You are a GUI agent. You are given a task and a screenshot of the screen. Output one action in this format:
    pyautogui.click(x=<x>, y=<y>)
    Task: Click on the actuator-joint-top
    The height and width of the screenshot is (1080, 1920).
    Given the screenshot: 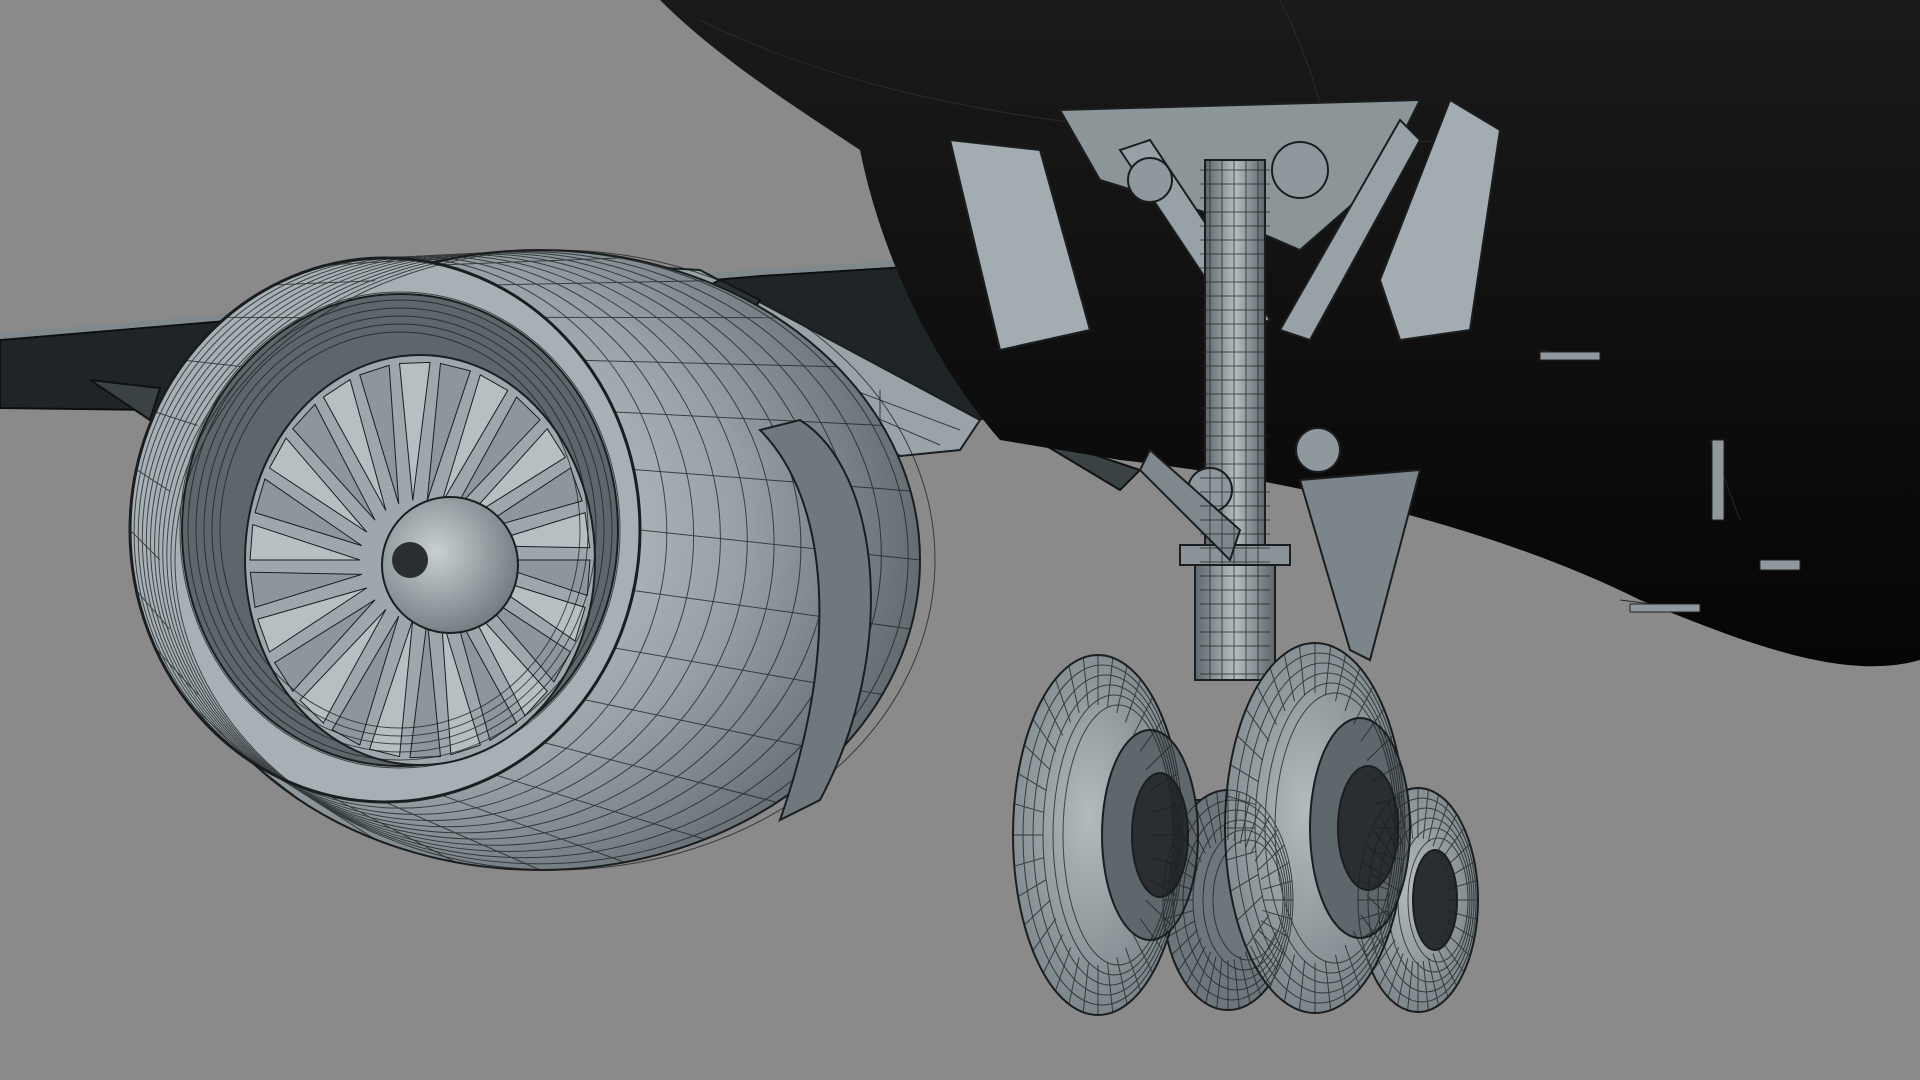 What is the action you would take?
    pyautogui.click(x=1150, y=180)
    